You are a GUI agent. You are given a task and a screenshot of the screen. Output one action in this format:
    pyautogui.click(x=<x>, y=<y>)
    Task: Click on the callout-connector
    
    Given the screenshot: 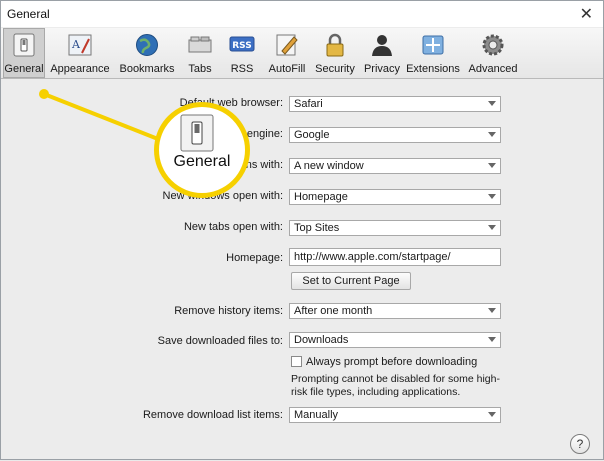 What is the action you would take?
    pyautogui.click(x=103, y=117)
    